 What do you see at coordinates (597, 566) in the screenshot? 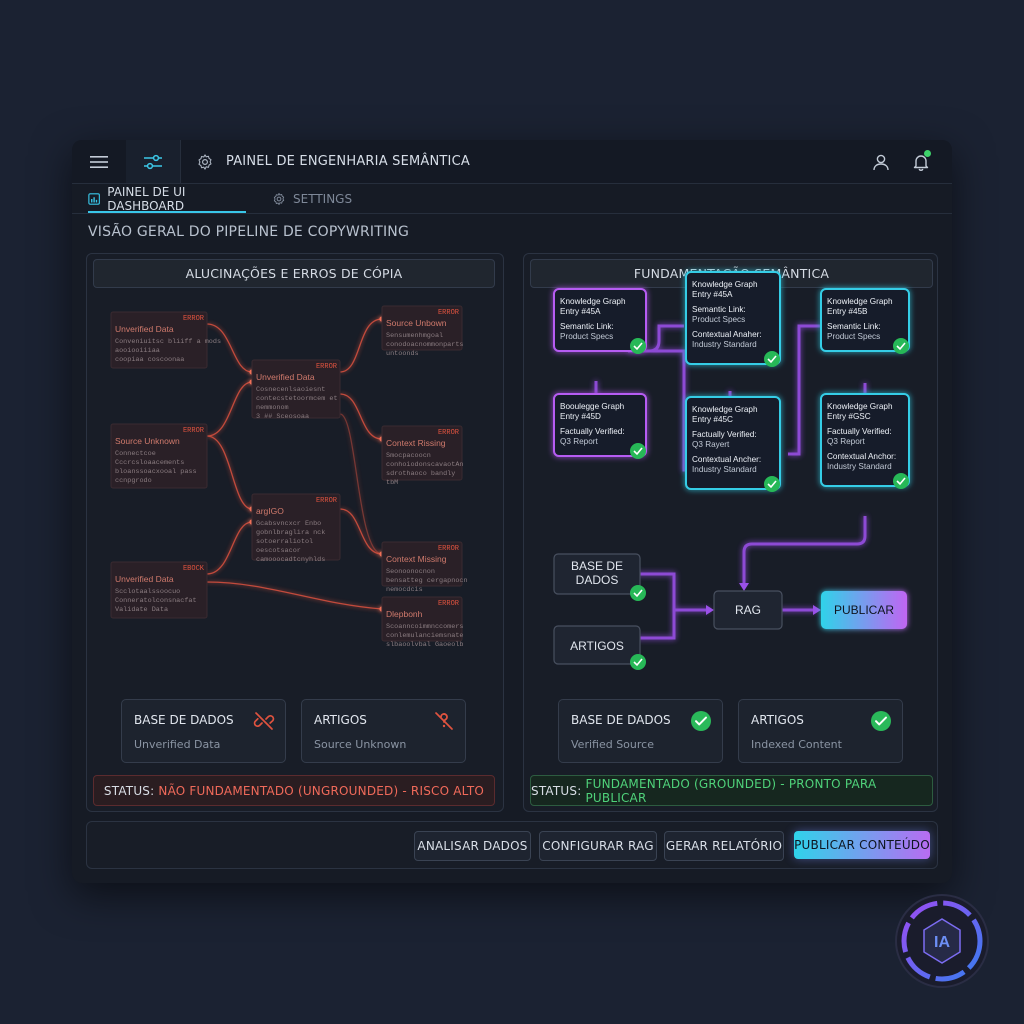
I see `pipeline-db-line1: BASE DE` at bounding box center [597, 566].